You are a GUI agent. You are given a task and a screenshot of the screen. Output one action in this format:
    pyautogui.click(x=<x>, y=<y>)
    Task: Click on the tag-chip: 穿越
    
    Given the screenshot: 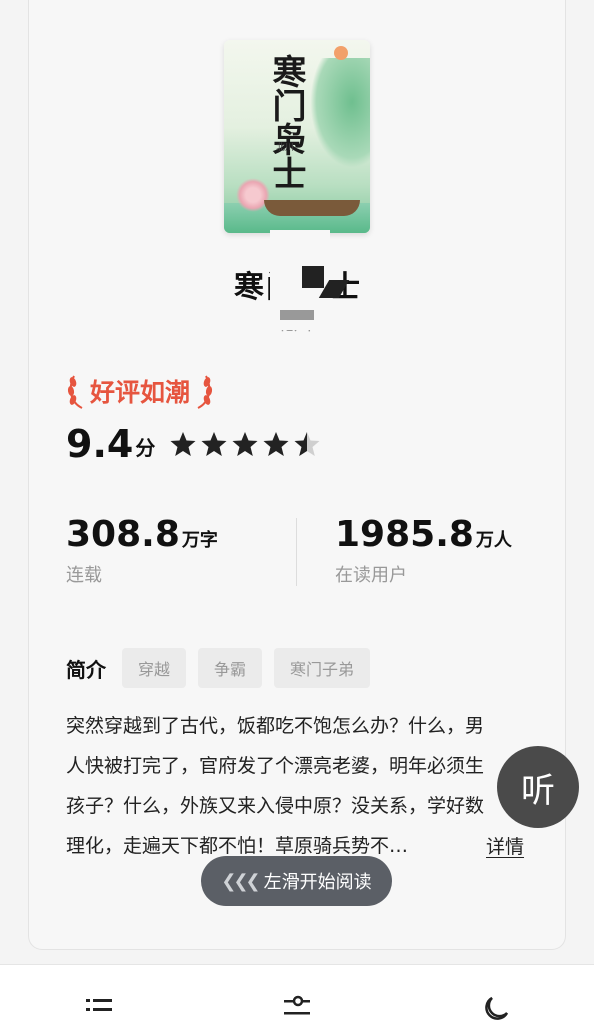 What is the action you would take?
    pyautogui.click(x=154, y=668)
    